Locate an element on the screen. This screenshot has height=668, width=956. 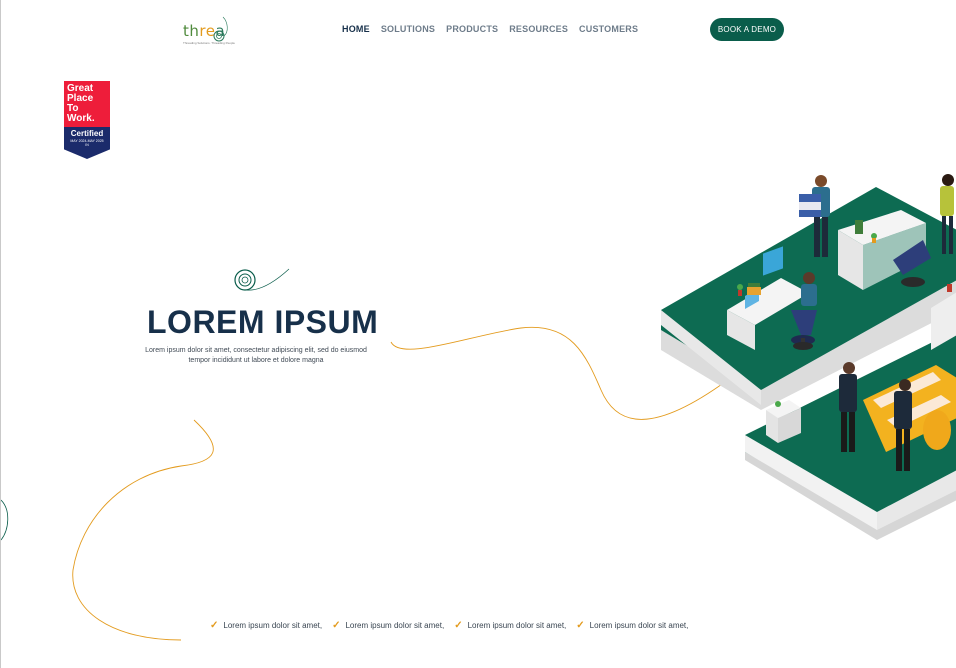
hero-title: LOREM IPSUM is located at coordinates (263, 322).